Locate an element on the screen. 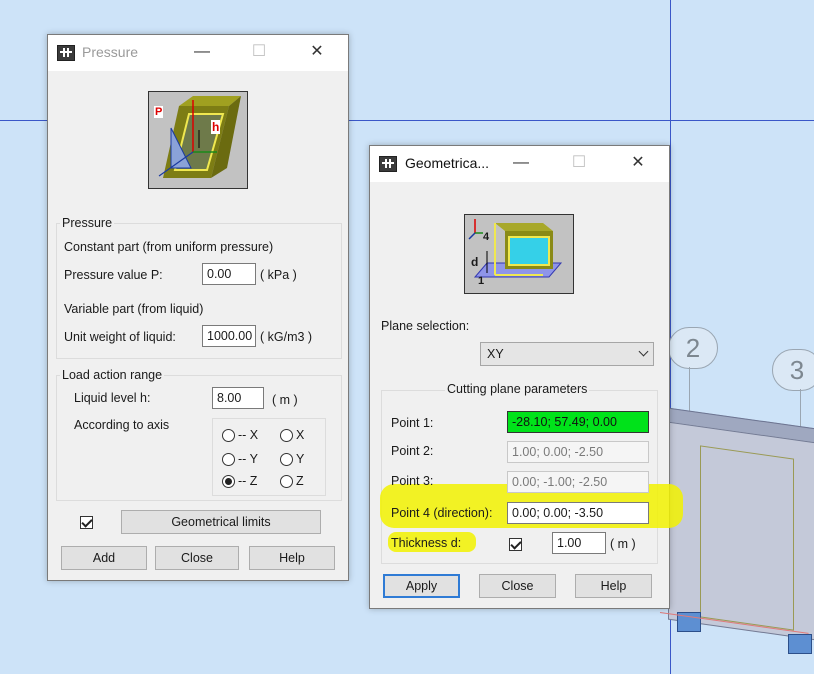 Image resolution: width=814 pixels, height=674 pixels. plane-selection-label: Plane selection: is located at coordinates (425, 326).